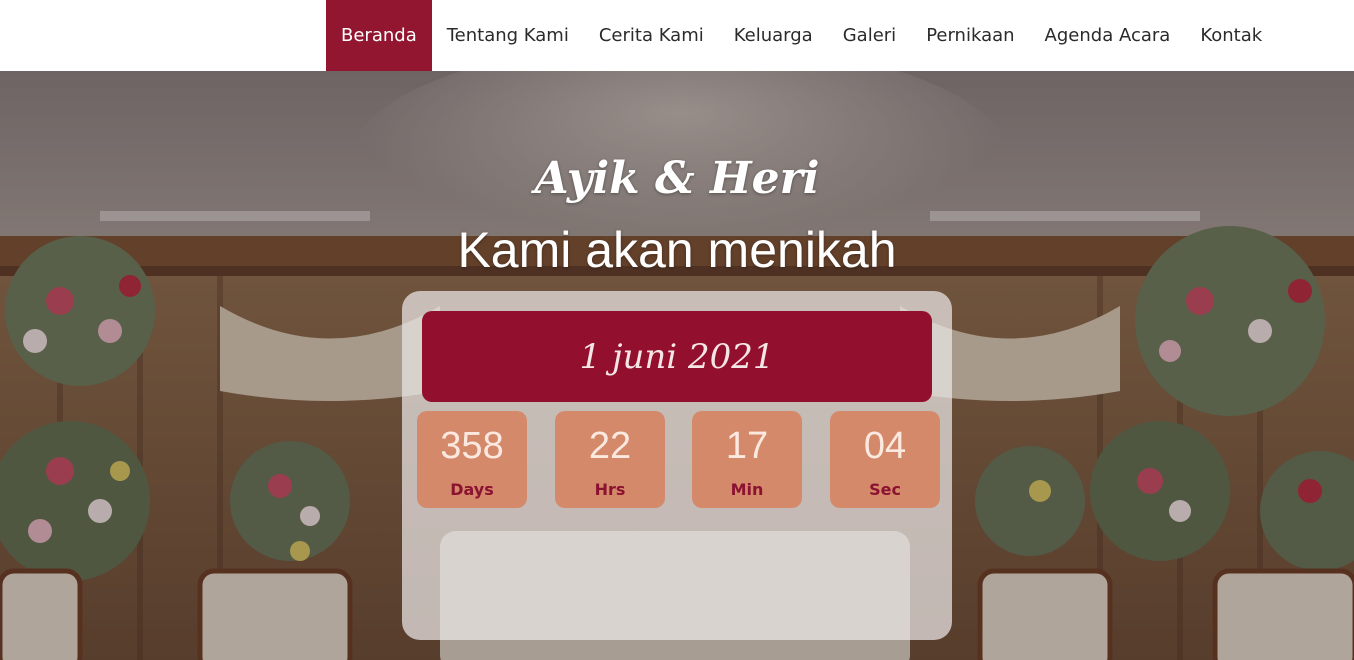 The width and height of the screenshot is (1354, 660). Describe the element at coordinates (679, 459) in the screenshot. I see `countdown-tiles: 358 Days 22 Hrs 17 Min 04 Sec` at that location.